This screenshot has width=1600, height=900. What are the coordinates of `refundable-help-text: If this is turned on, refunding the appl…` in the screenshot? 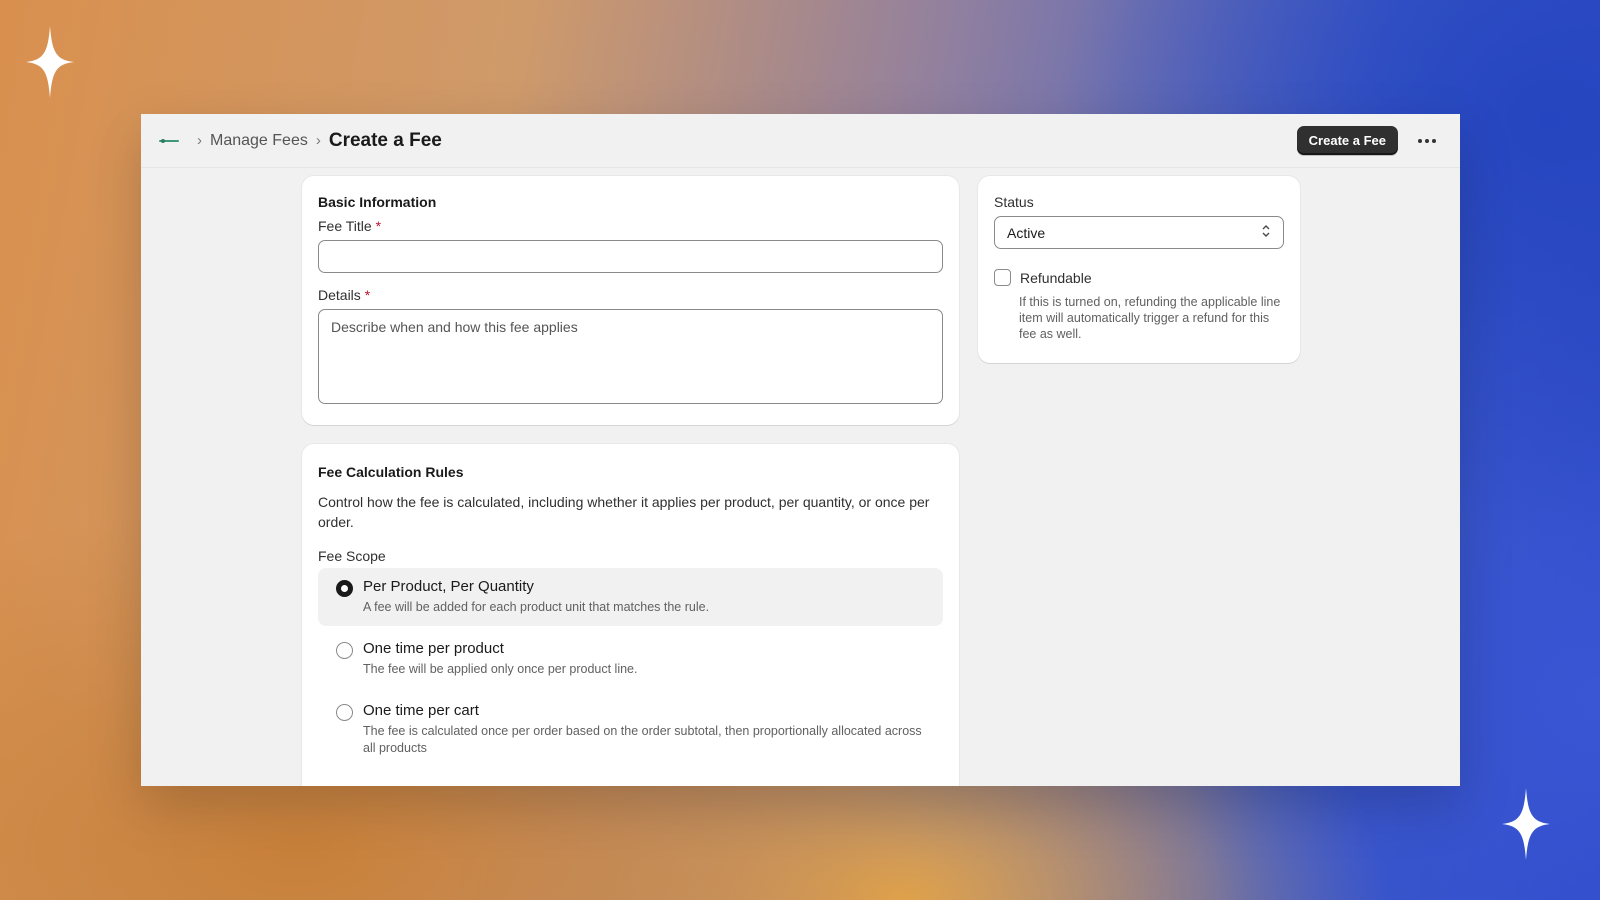 It's located at (1150, 318).